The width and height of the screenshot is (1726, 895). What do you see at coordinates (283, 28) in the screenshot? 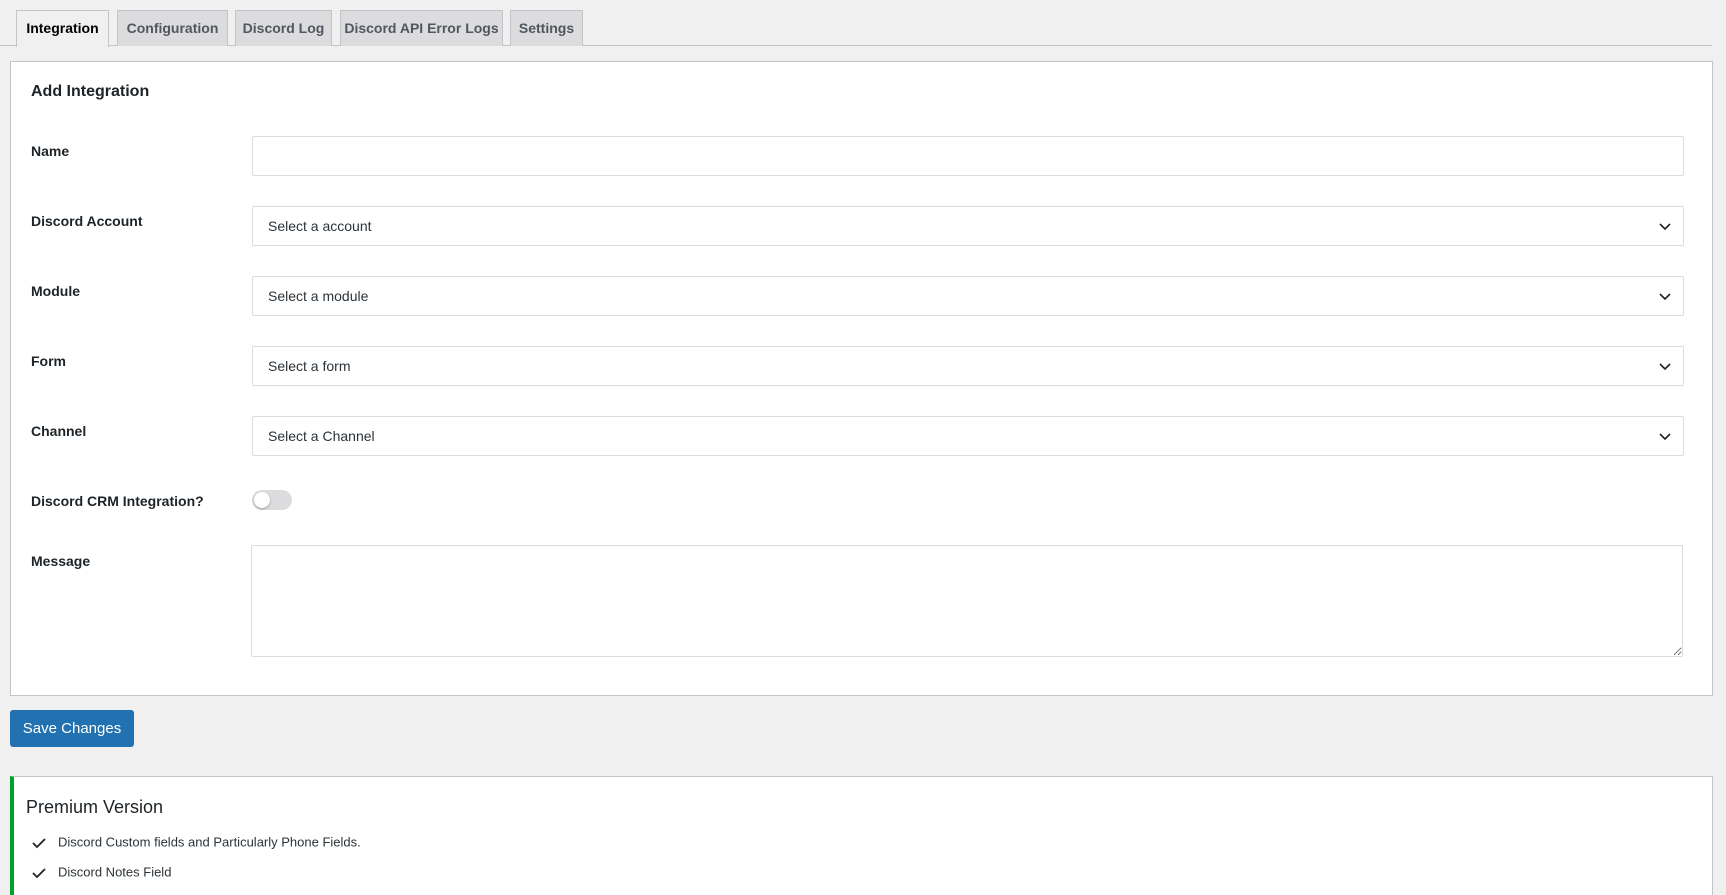
I see `tab-discord-log: Discord Log` at bounding box center [283, 28].